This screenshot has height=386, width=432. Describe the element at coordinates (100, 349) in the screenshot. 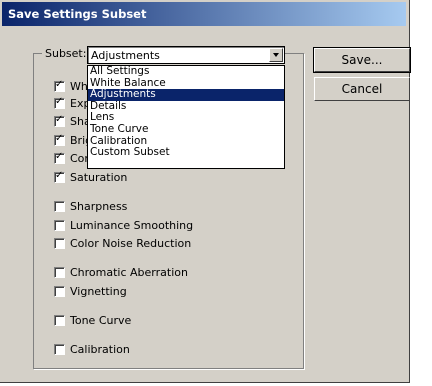

I see `checkbox-label: Calibration` at that location.